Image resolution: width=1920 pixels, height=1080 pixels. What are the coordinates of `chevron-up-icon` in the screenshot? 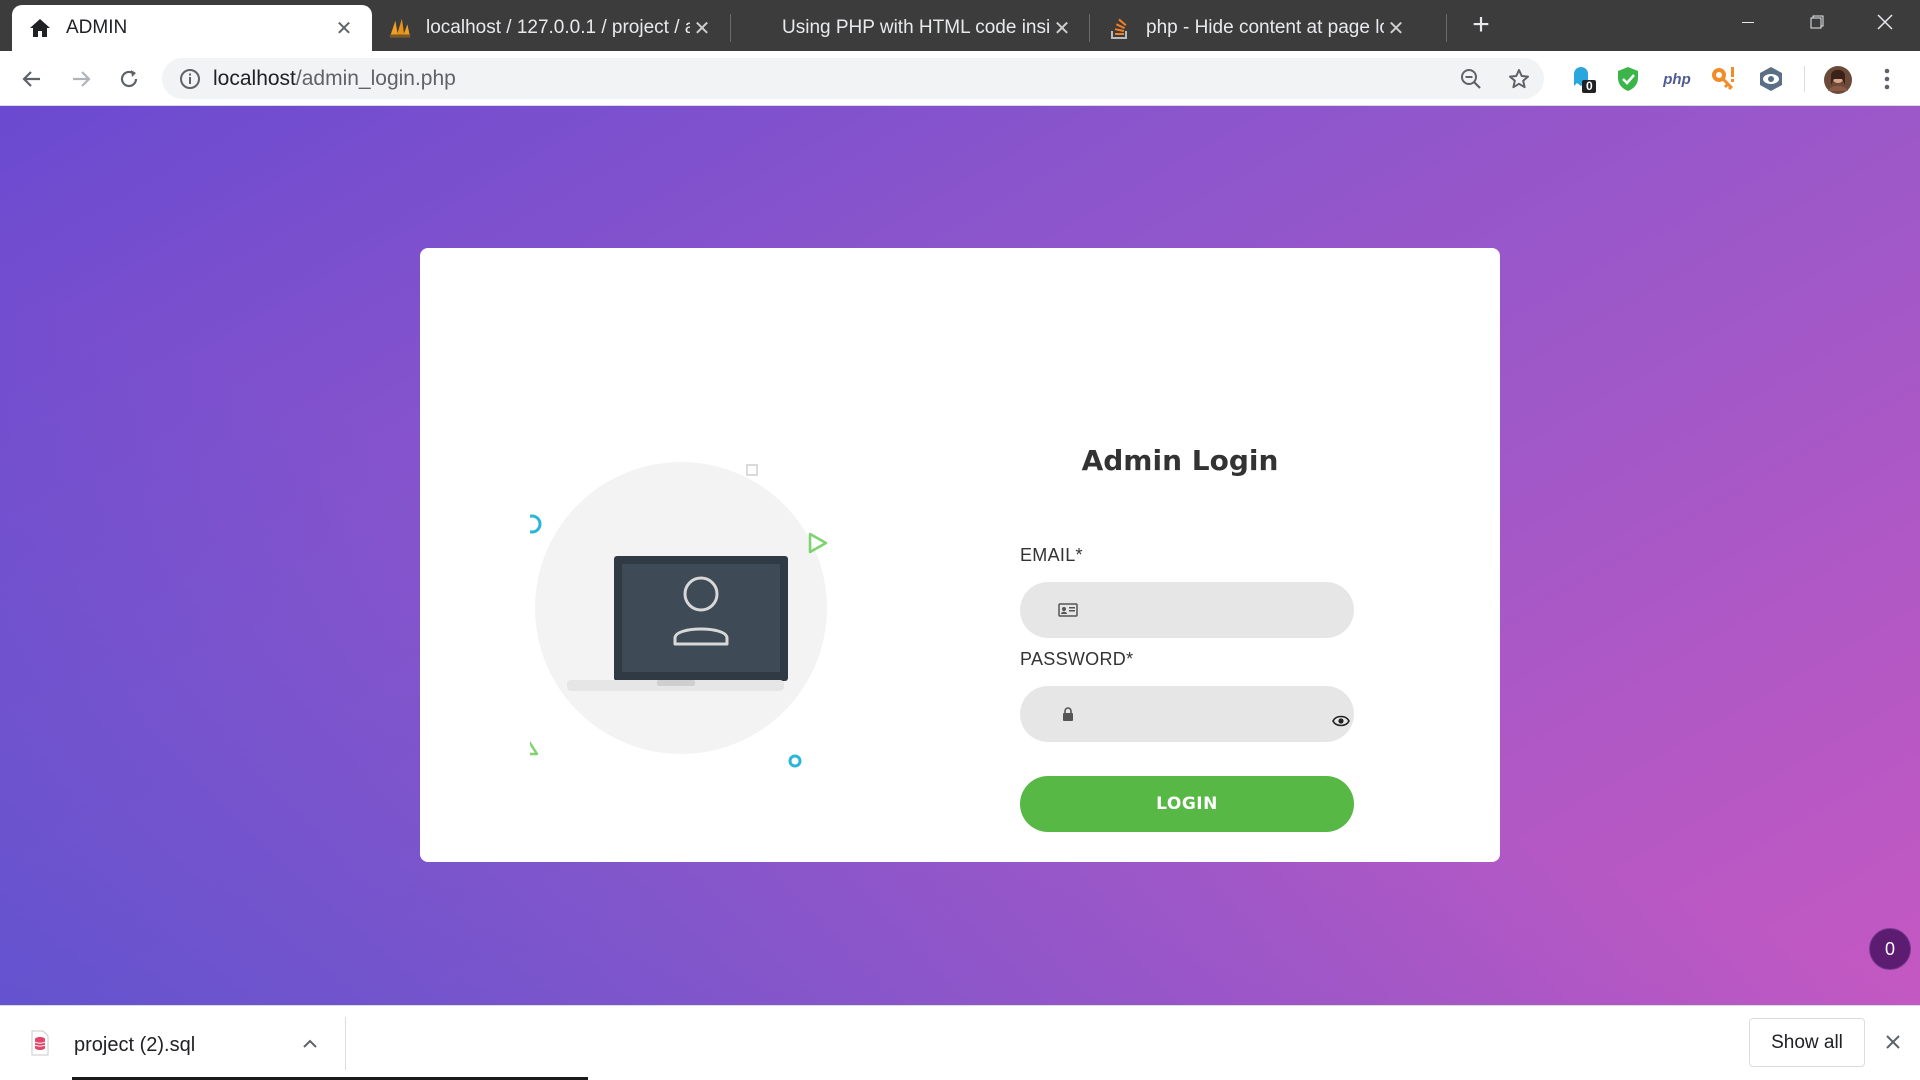 It's located at (310, 1044).